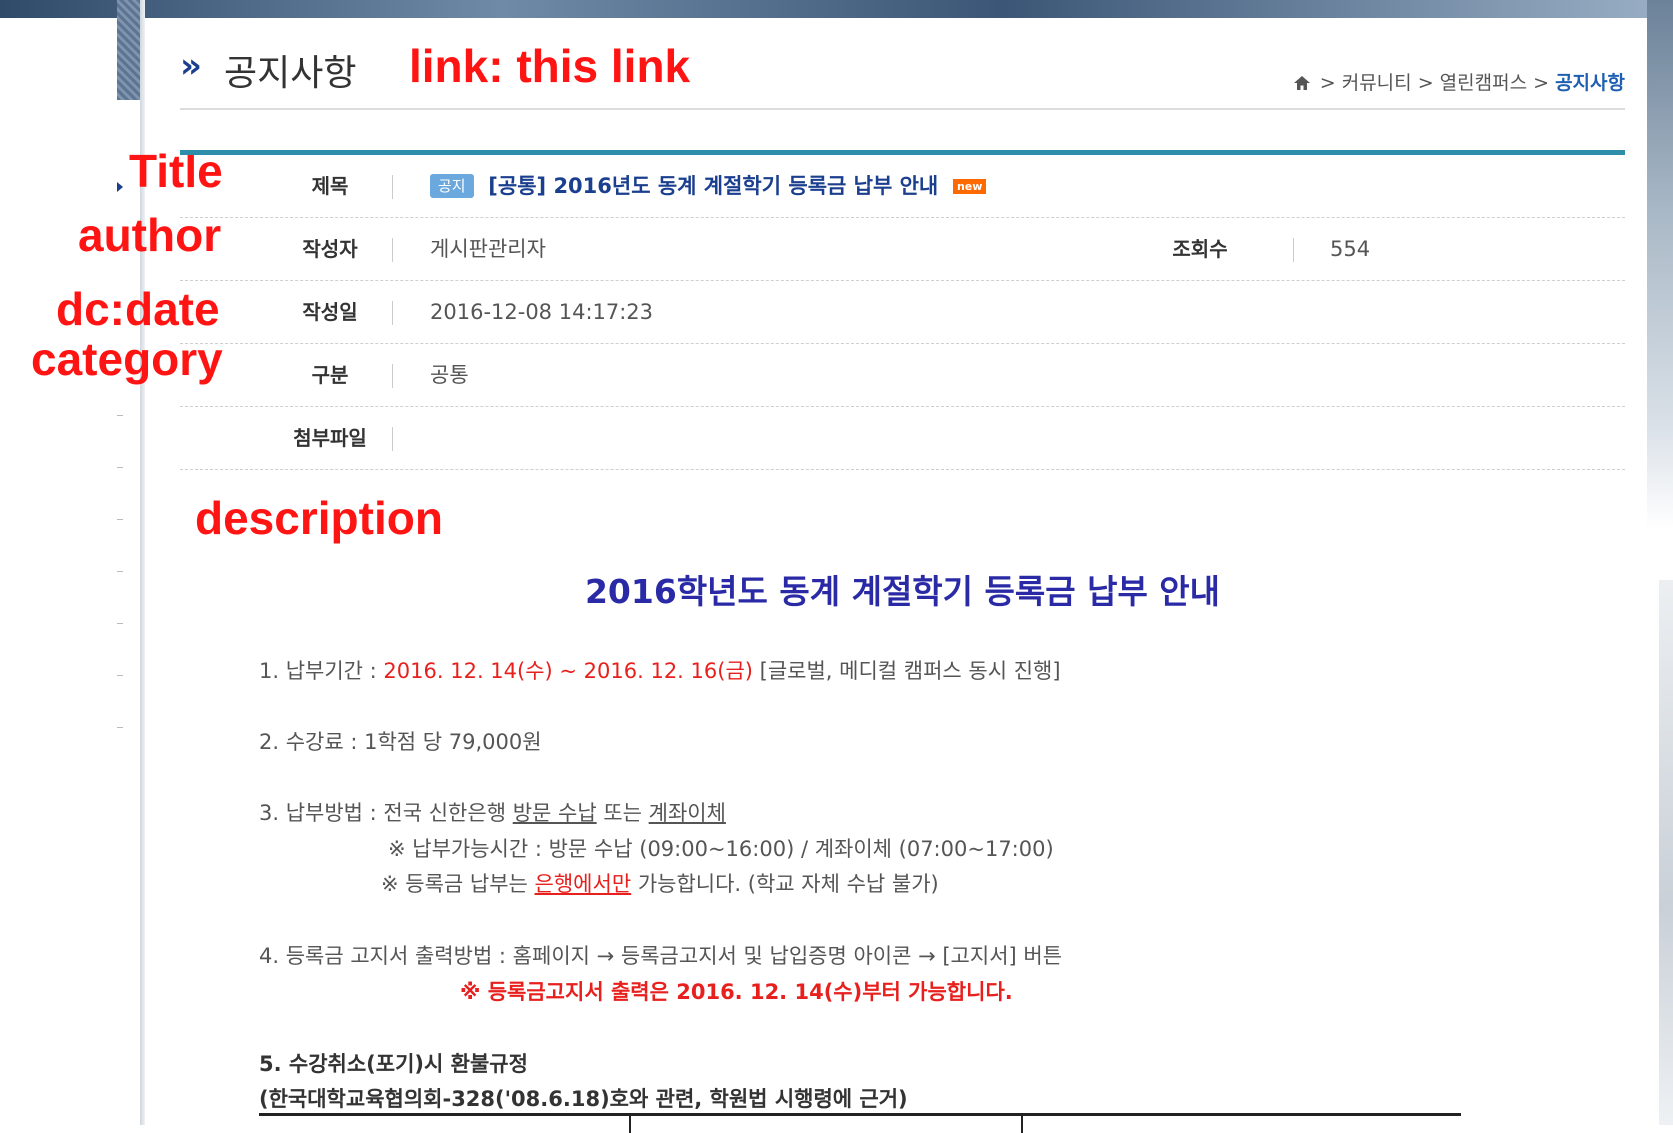  I want to click on double-chevron-icon: », so click(191, 66).